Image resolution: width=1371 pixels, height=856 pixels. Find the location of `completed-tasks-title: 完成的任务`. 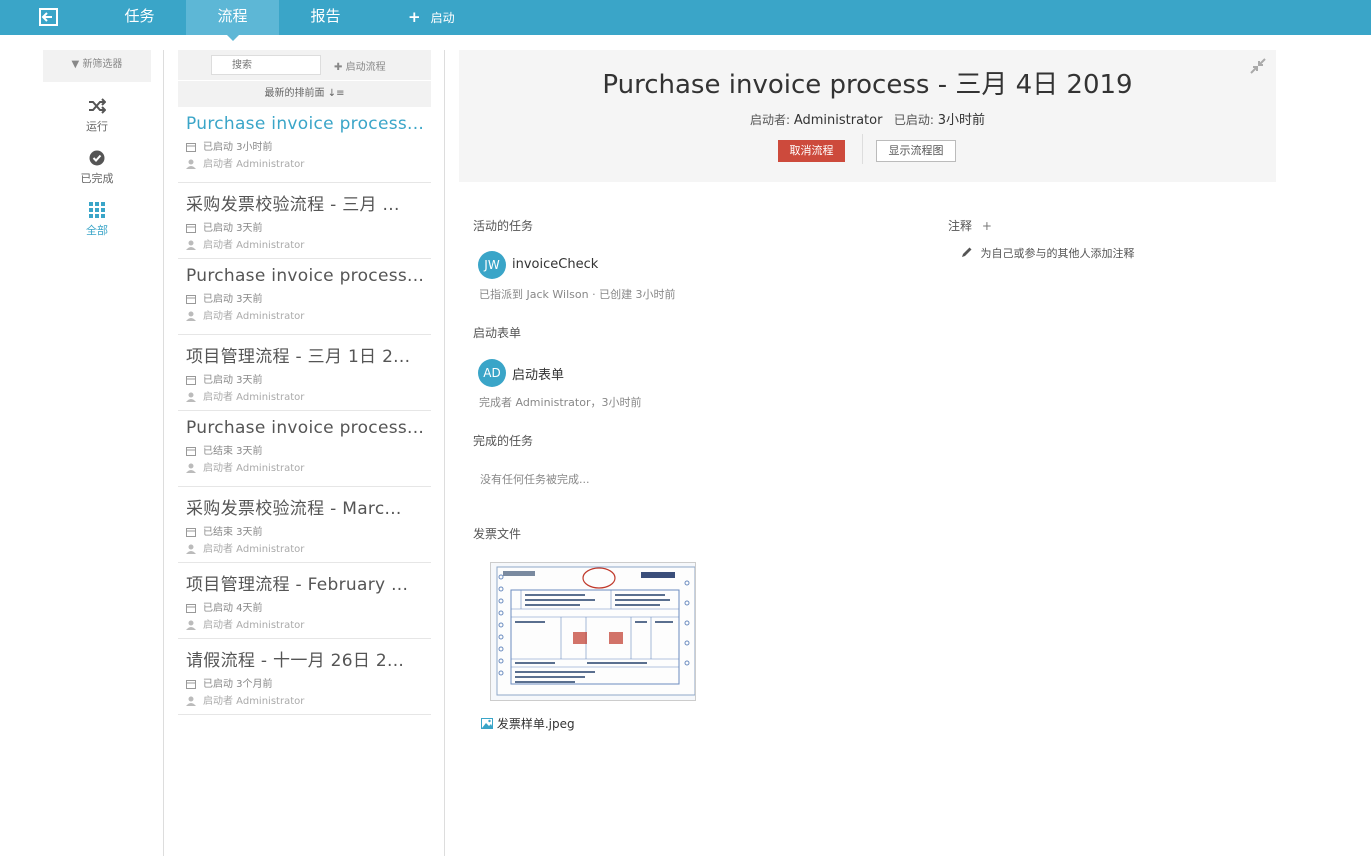

completed-tasks-title: 完成的任务 is located at coordinates (503, 441).